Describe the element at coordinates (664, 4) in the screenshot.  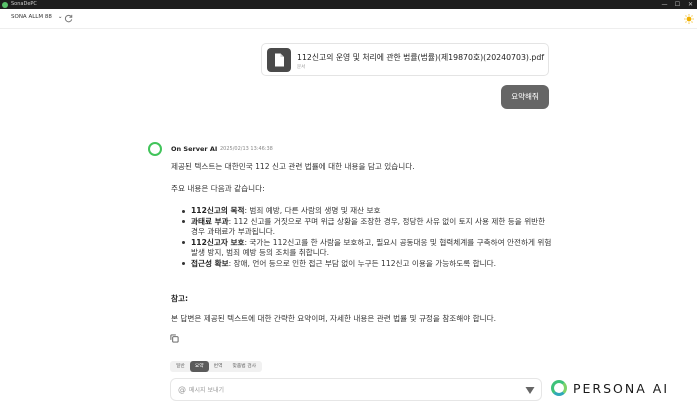
I see `minimize-button: —` at that location.